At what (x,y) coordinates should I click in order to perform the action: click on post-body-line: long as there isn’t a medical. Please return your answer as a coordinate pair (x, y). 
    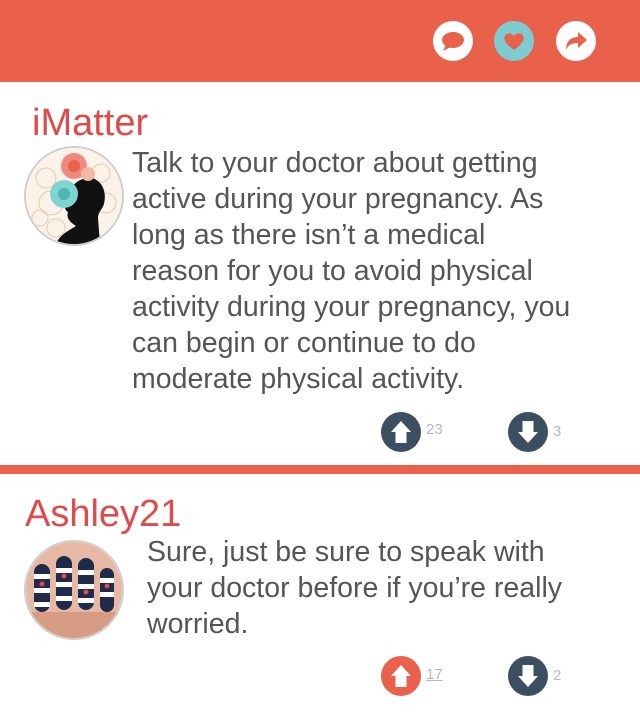
    Looking at the image, I should click on (309, 235).